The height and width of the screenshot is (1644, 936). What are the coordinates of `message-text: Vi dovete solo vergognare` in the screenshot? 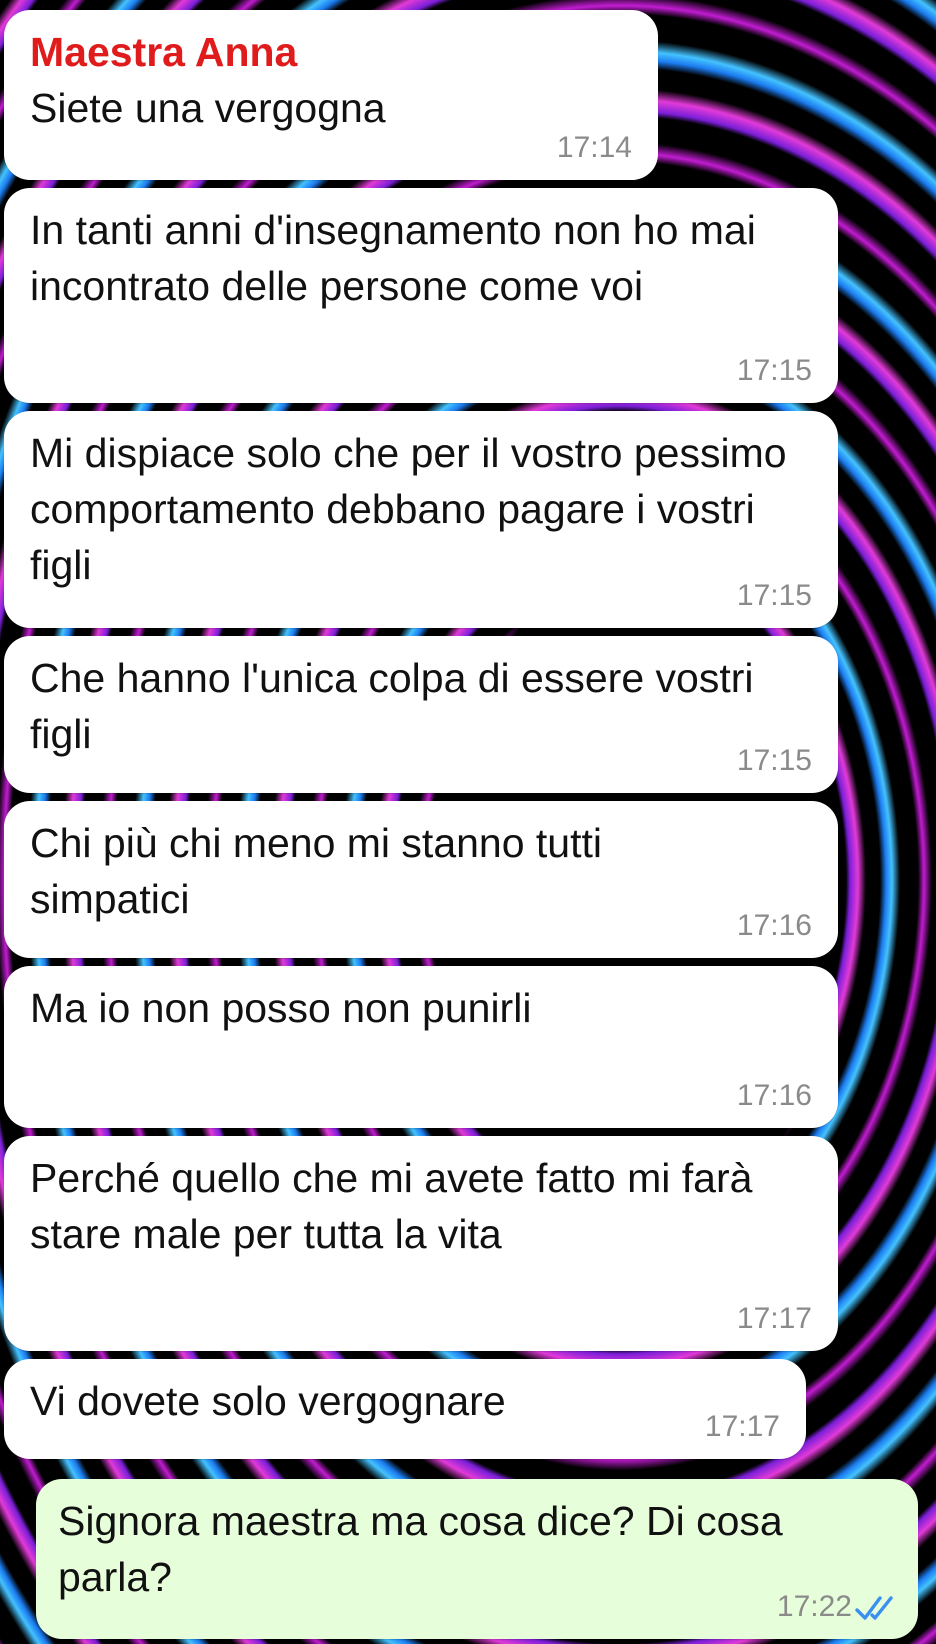 It's located at (268, 1401).